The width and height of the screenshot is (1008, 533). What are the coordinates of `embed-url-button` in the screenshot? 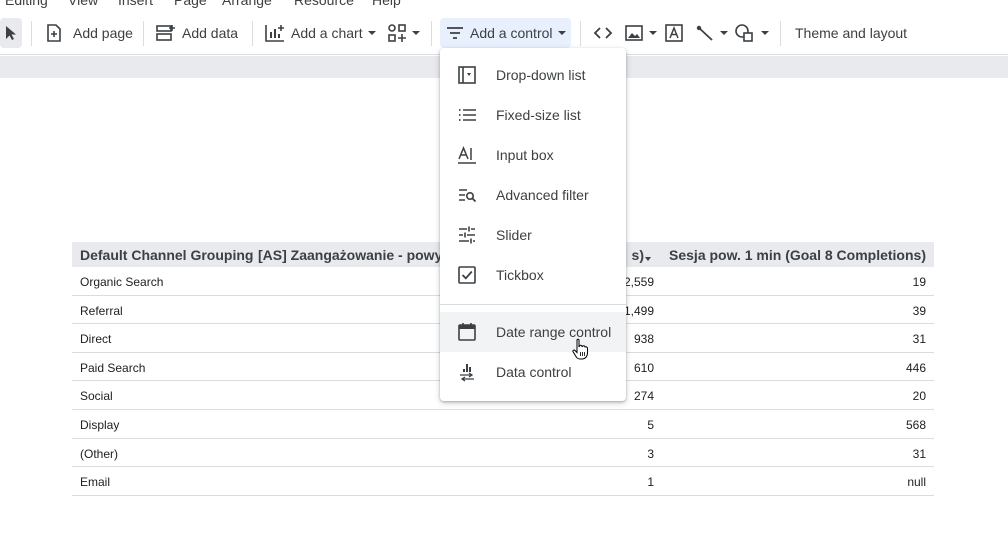 It's located at (603, 33).